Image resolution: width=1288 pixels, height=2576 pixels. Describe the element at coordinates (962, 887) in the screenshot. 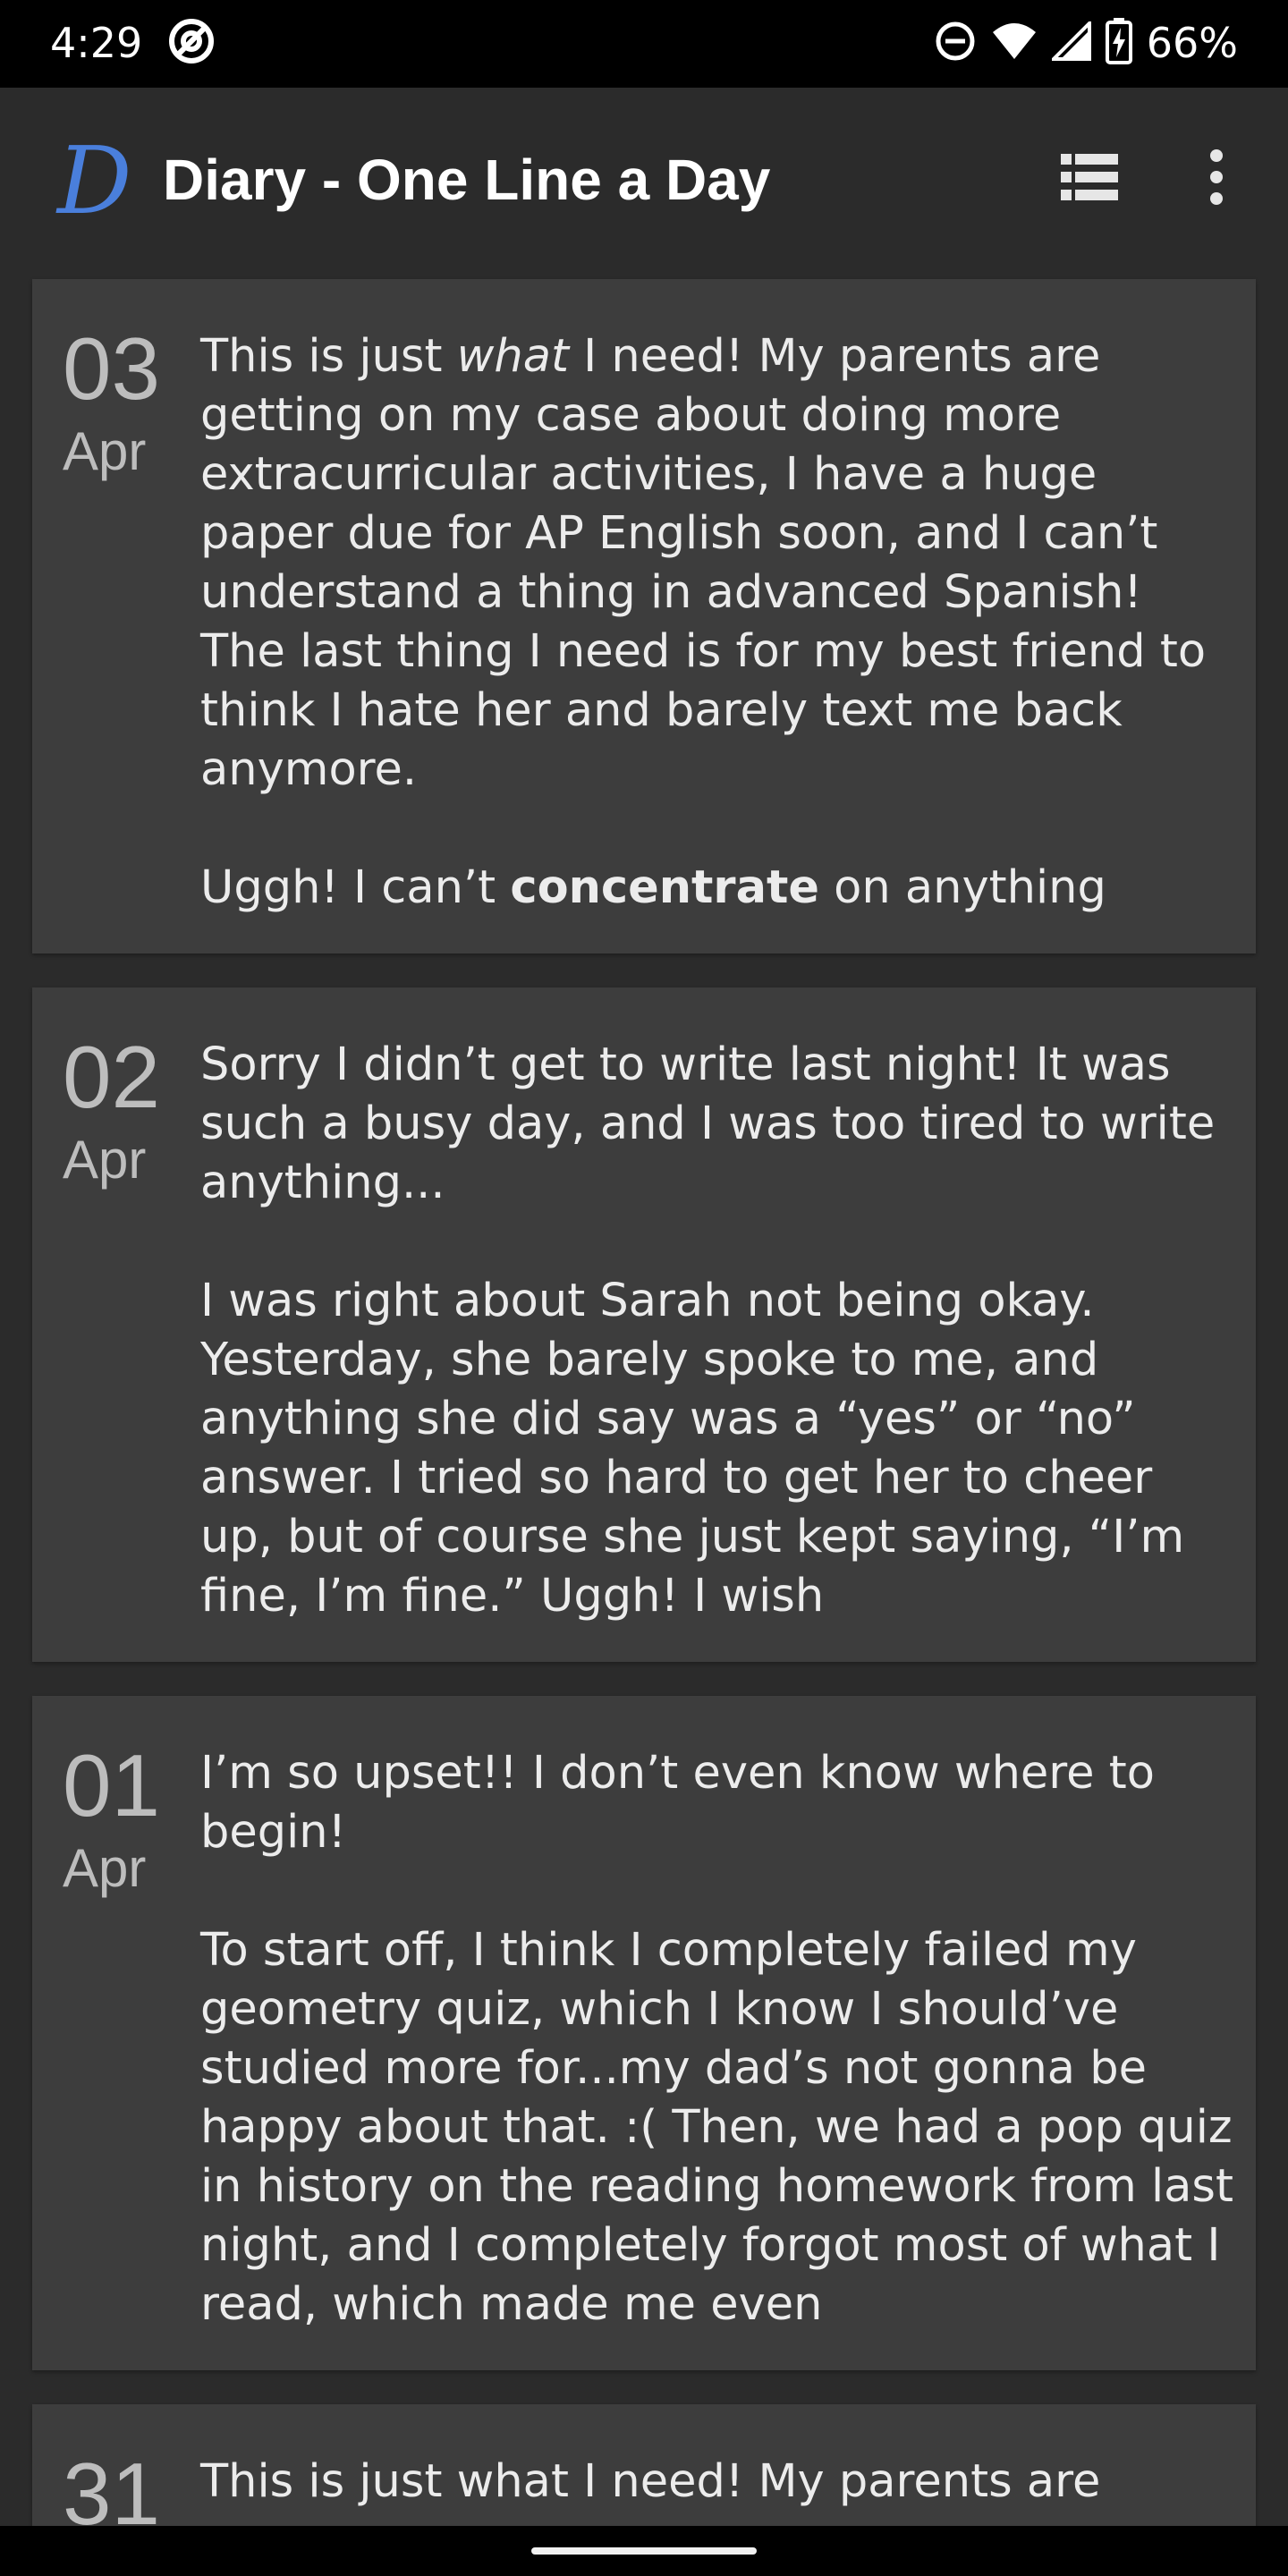

I see `text-run: on anything` at that location.